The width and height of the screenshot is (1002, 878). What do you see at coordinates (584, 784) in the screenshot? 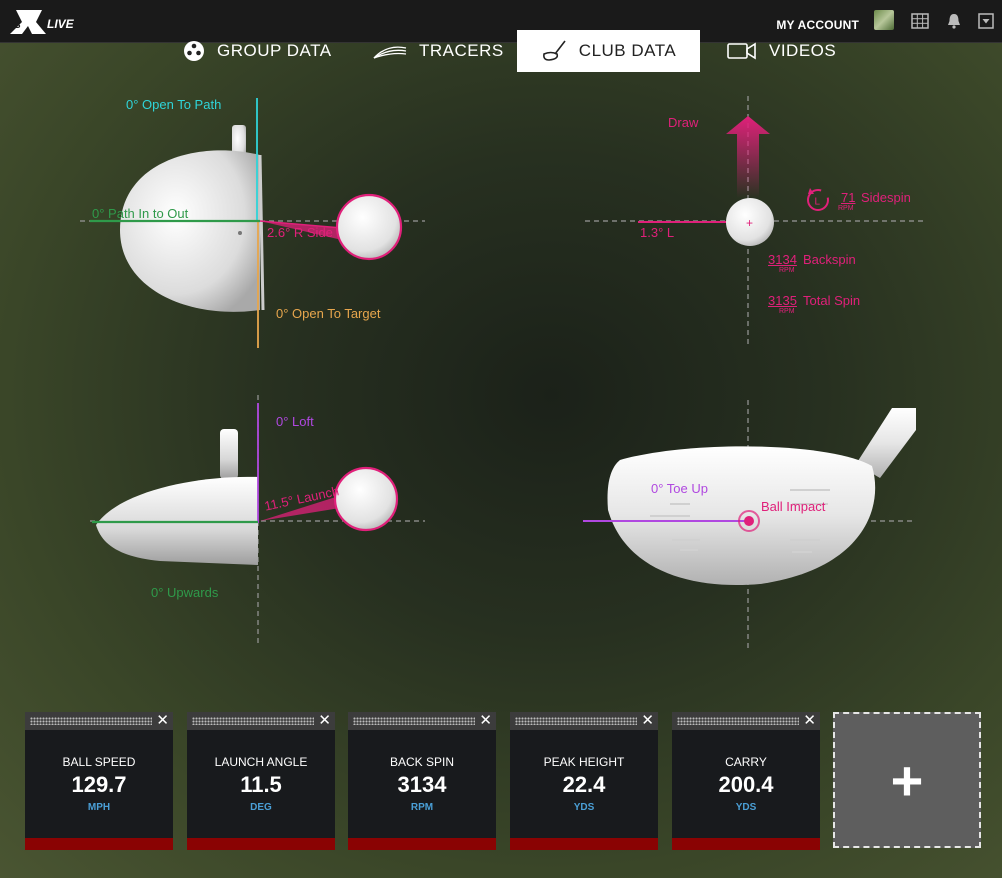
I see `metric-value: 22.4` at bounding box center [584, 784].